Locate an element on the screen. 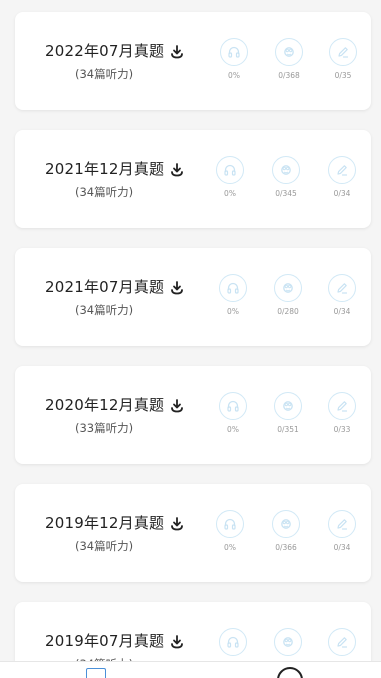  listen-stat is located at coordinates (233, 644).